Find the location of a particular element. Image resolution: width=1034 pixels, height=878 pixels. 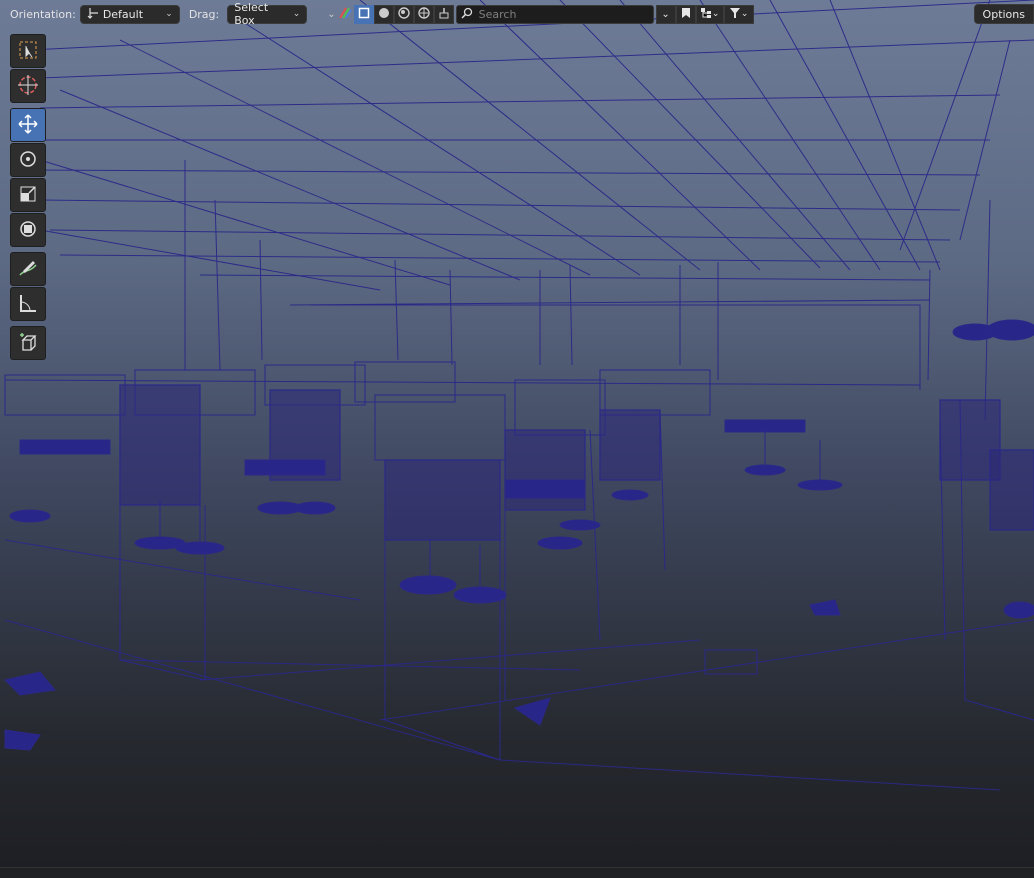

hierarchy-icon is located at coordinates (706, 14).